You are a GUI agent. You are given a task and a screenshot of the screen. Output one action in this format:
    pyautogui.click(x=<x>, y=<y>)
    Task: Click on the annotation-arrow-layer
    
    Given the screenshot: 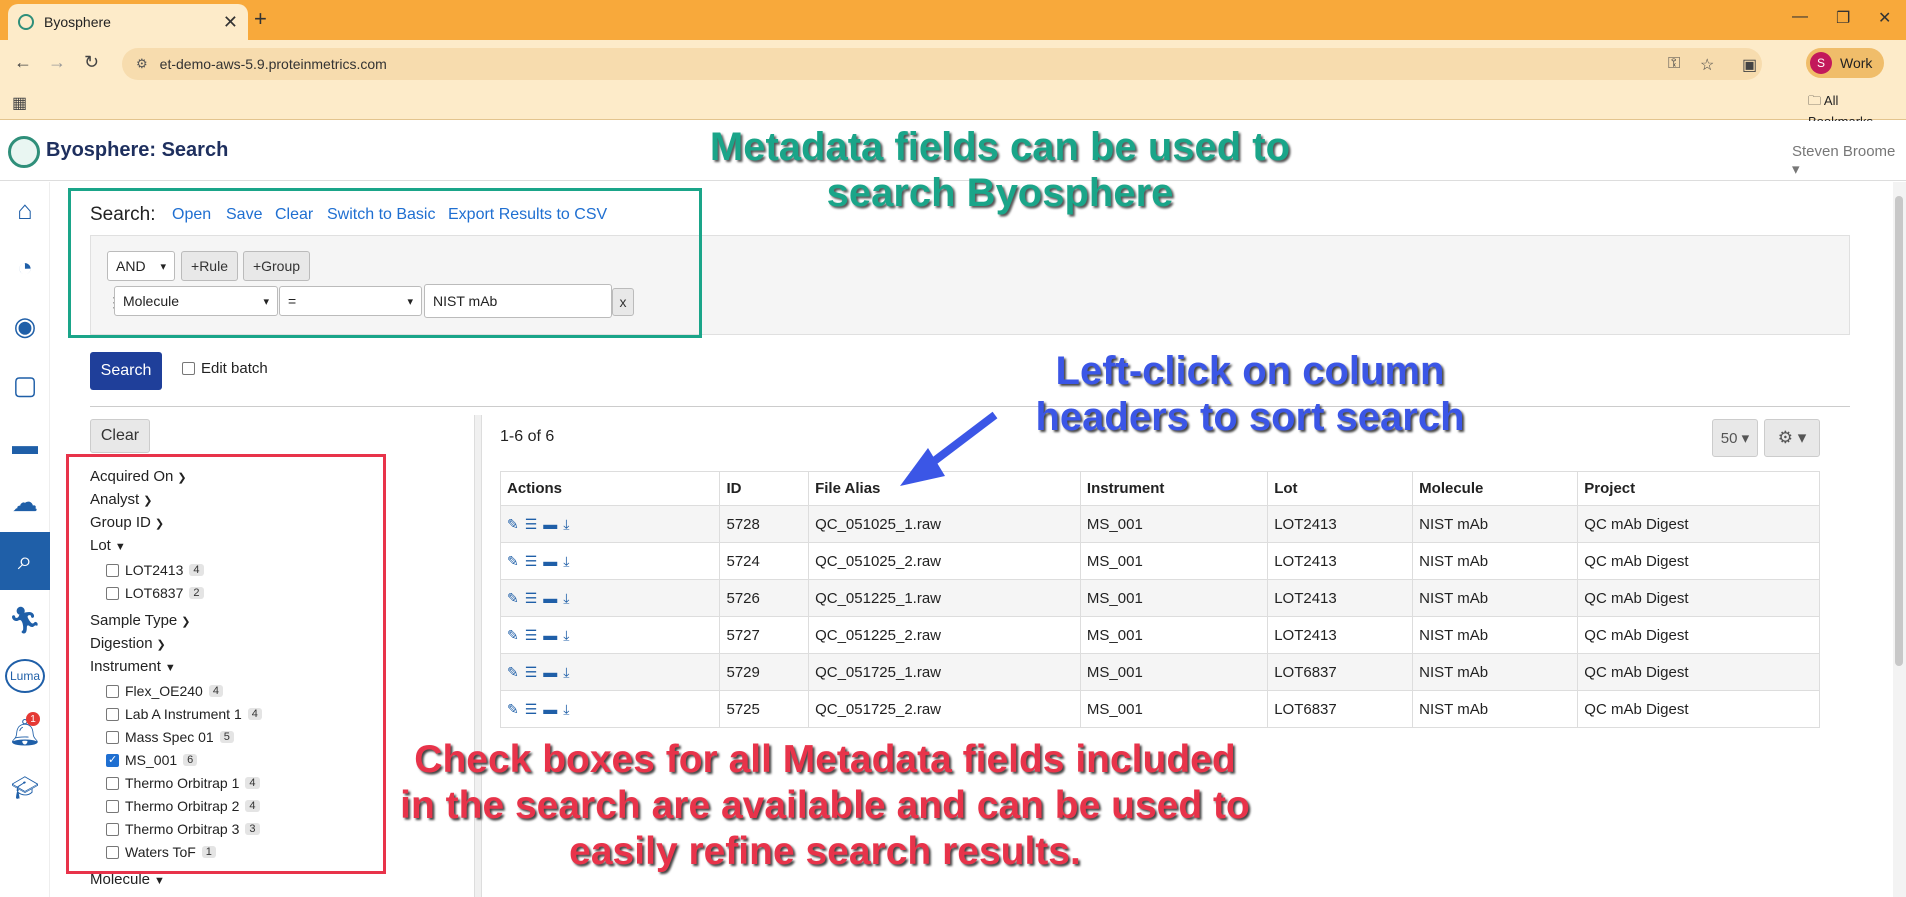 What is the action you would take?
    pyautogui.click(x=949, y=448)
    